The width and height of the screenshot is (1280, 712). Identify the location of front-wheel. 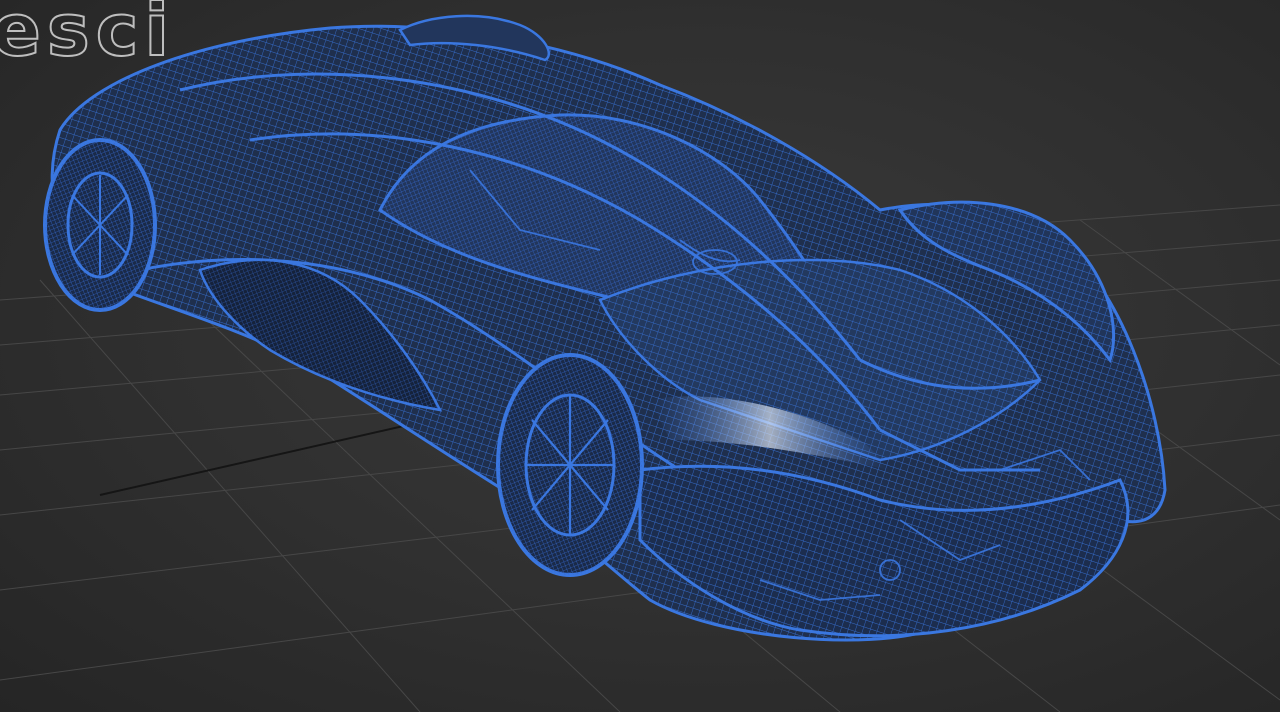
(570, 465).